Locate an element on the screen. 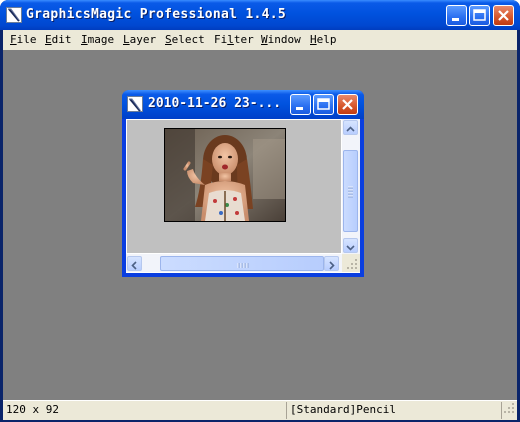 Image resolution: width=520 pixels, height=422 pixels. chevron-up-icon is located at coordinates (350, 129).